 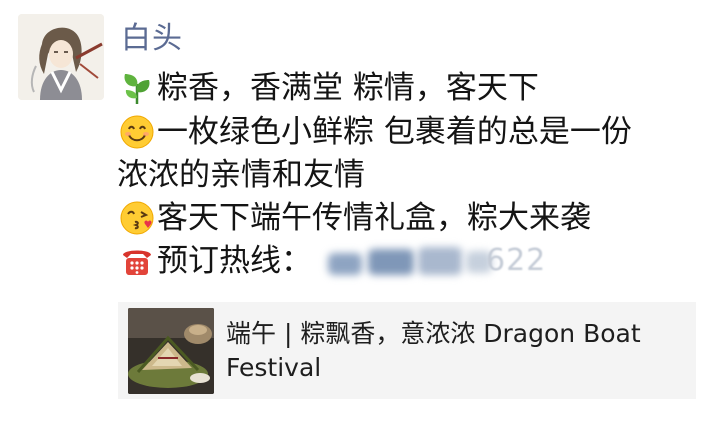 What do you see at coordinates (394, 132) in the screenshot?
I see `post-text: 一枚绿色小鲜粽 包裹着的总是一份` at bounding box center [394, 132].